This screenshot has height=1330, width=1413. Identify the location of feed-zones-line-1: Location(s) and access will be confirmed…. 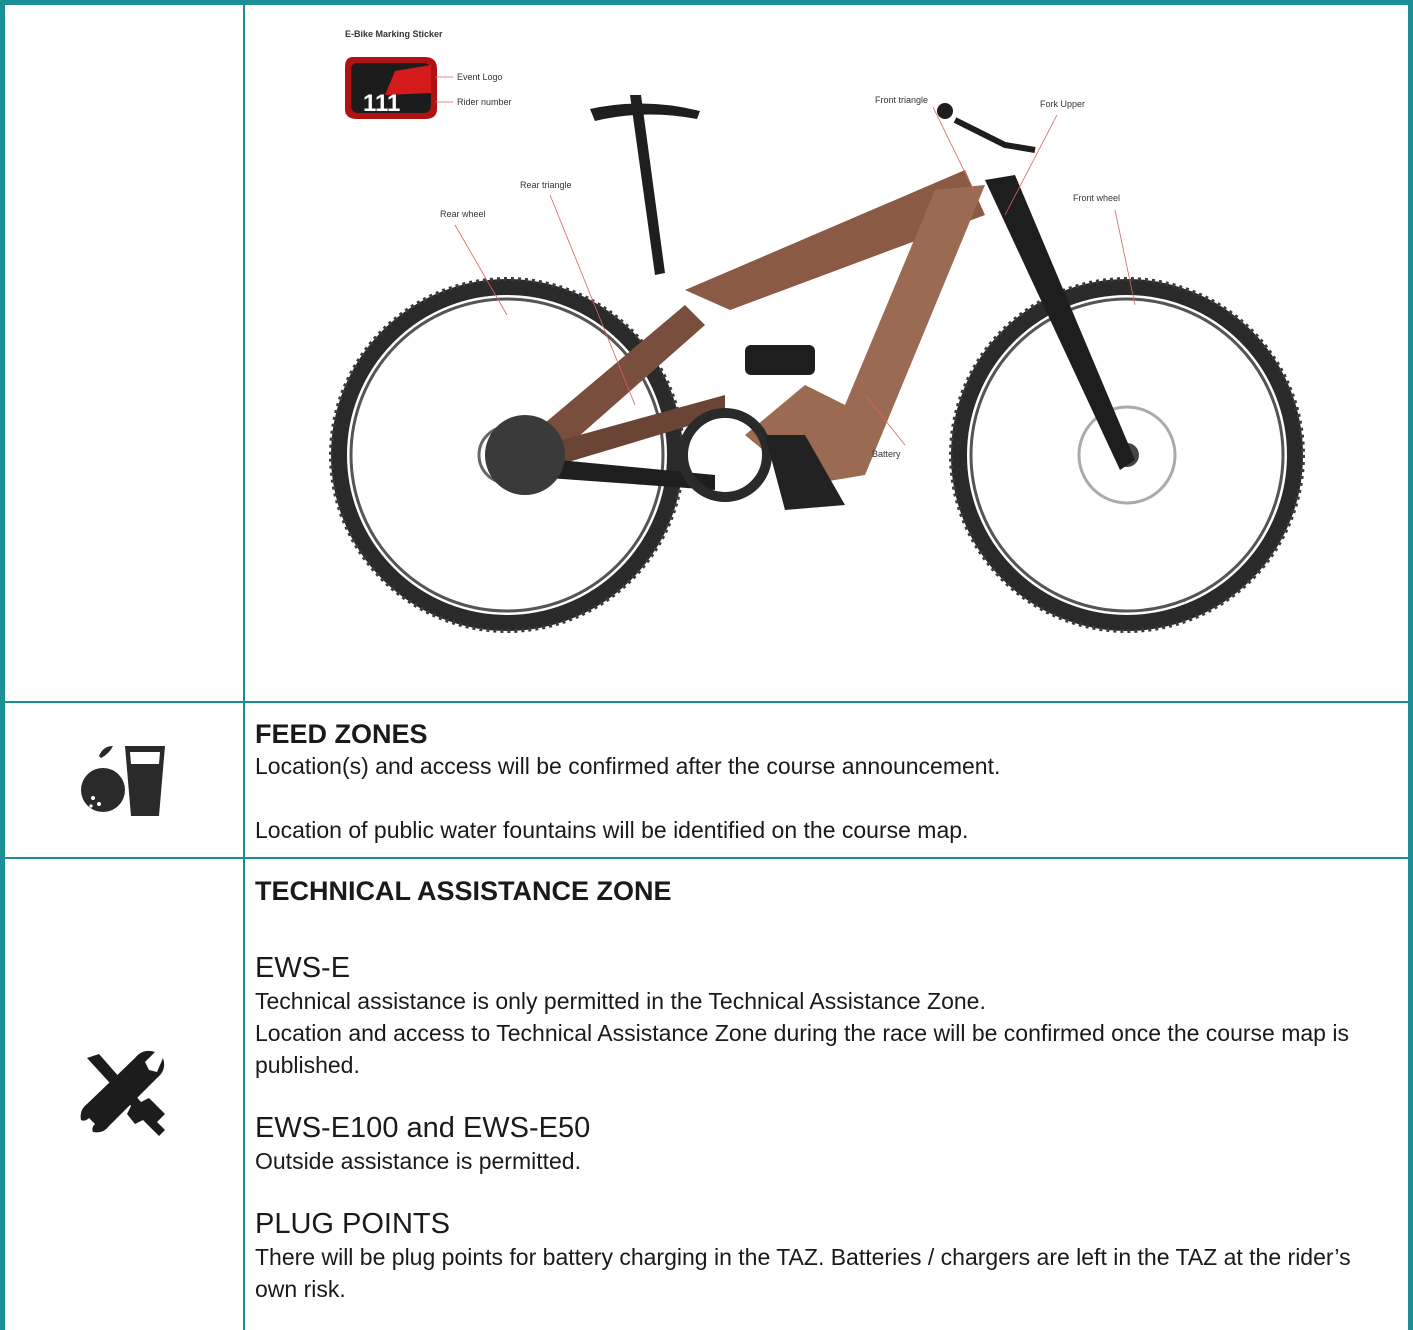
(628, 766).